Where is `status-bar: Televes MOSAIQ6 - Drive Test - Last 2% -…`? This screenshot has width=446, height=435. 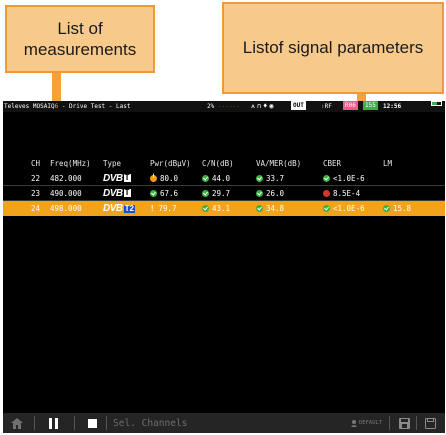
status-bar: Televes MOSAIQ6 - Drive Test - Last 2% -… is located at coordinates (224, 106).